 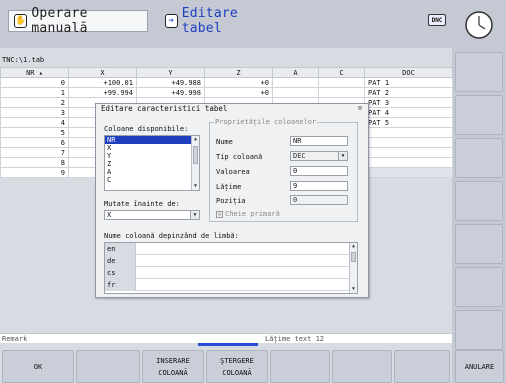 I want to click on col-header-c: C, so click(x=341, y=72).